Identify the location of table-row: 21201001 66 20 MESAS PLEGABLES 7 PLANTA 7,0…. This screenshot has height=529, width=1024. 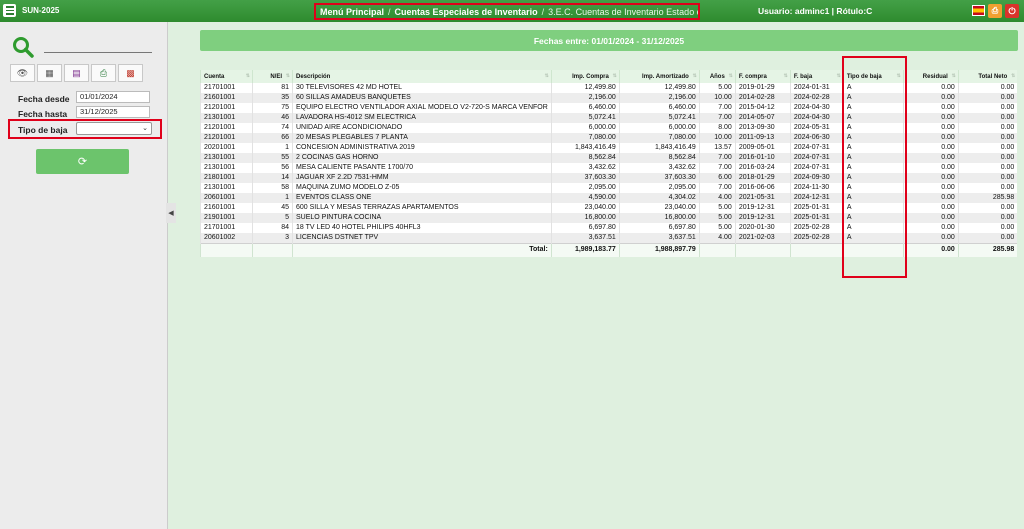
(609, 138).